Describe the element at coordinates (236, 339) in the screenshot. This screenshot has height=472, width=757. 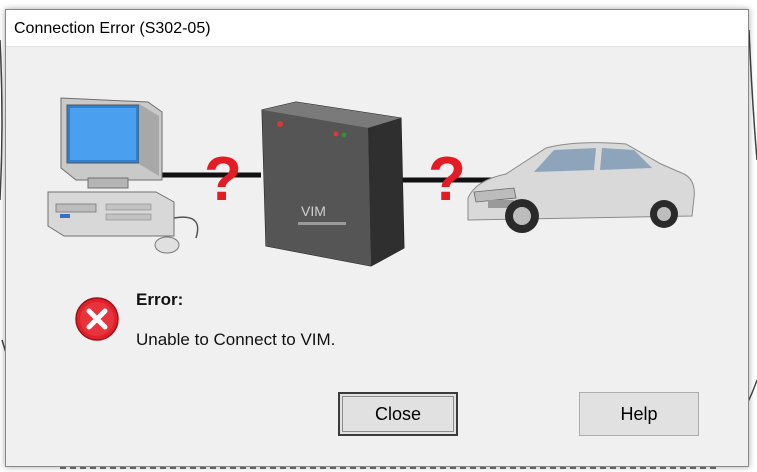
I see `error-message: Unable to Connect to VIM.` at that location.